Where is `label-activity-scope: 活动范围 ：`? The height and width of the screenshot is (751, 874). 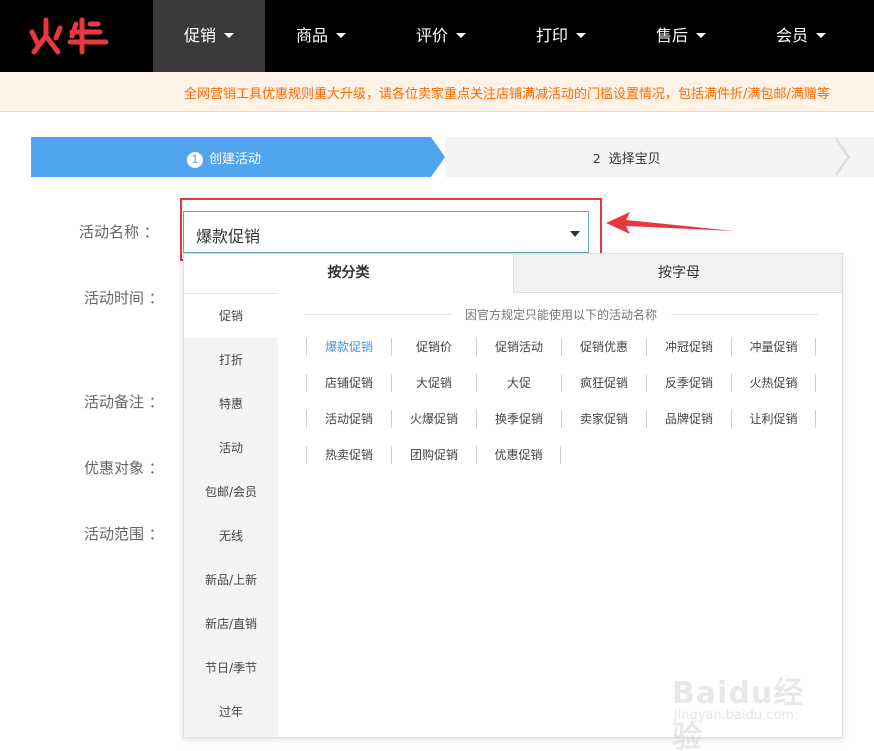
label-activity-scope: 活动范围 ： is located at coordinates (124, 534).